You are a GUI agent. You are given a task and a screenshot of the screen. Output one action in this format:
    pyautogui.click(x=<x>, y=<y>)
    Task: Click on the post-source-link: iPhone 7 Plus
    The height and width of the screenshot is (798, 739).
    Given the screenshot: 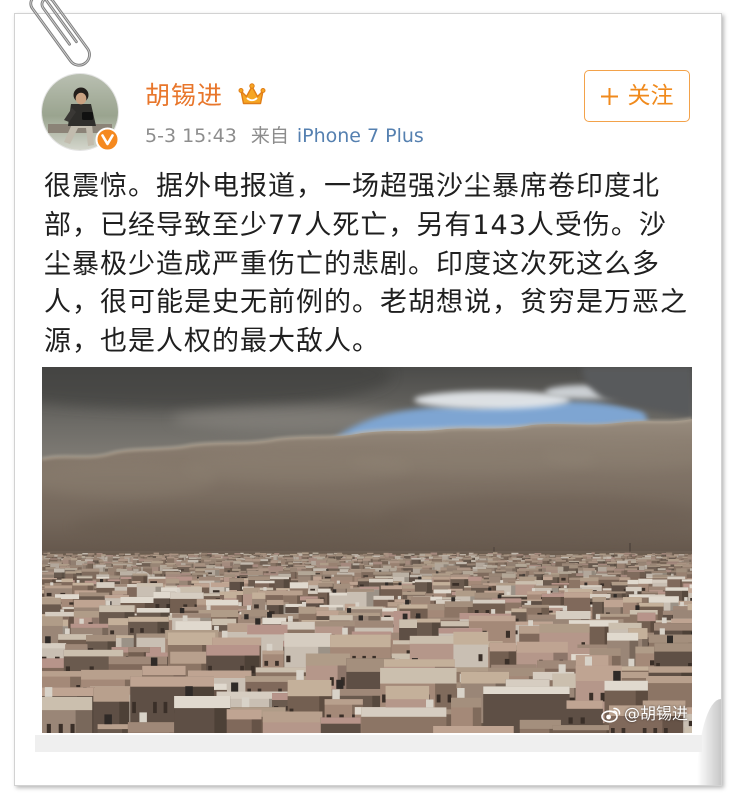 What is the action you would take?
    pyautogui.click(x=360, y=136)
    